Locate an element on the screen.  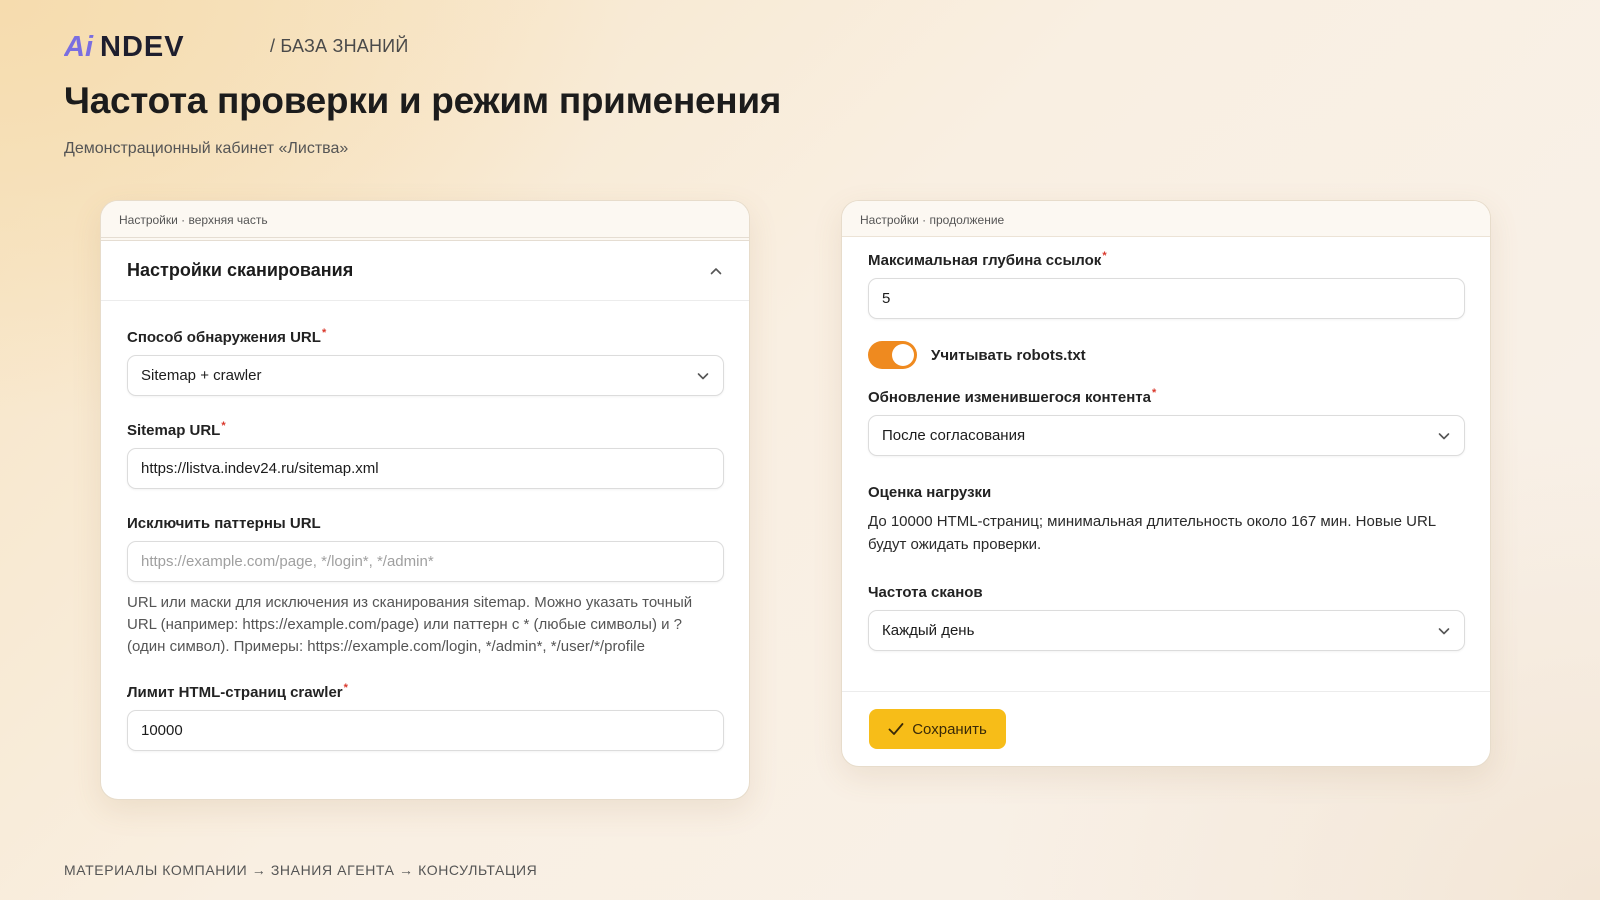
depth-label: Максимальная глубина ссылок* is located at coordinates (987, 259).